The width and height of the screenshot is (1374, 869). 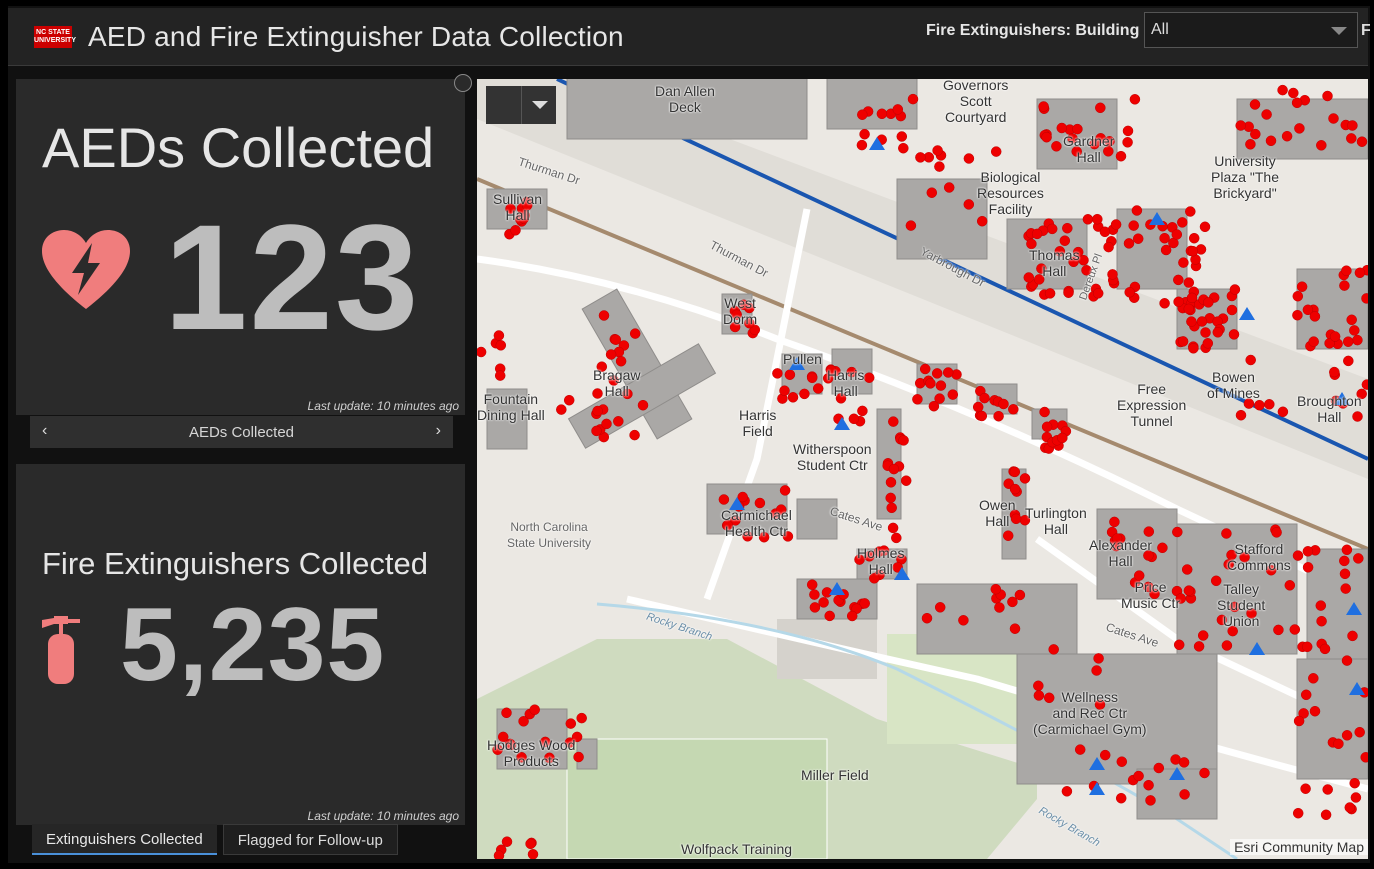 What do you see at coordinates (504, 105) in the screenshot?
I see `select-lasso-icon` at bounding box center [504, 105].